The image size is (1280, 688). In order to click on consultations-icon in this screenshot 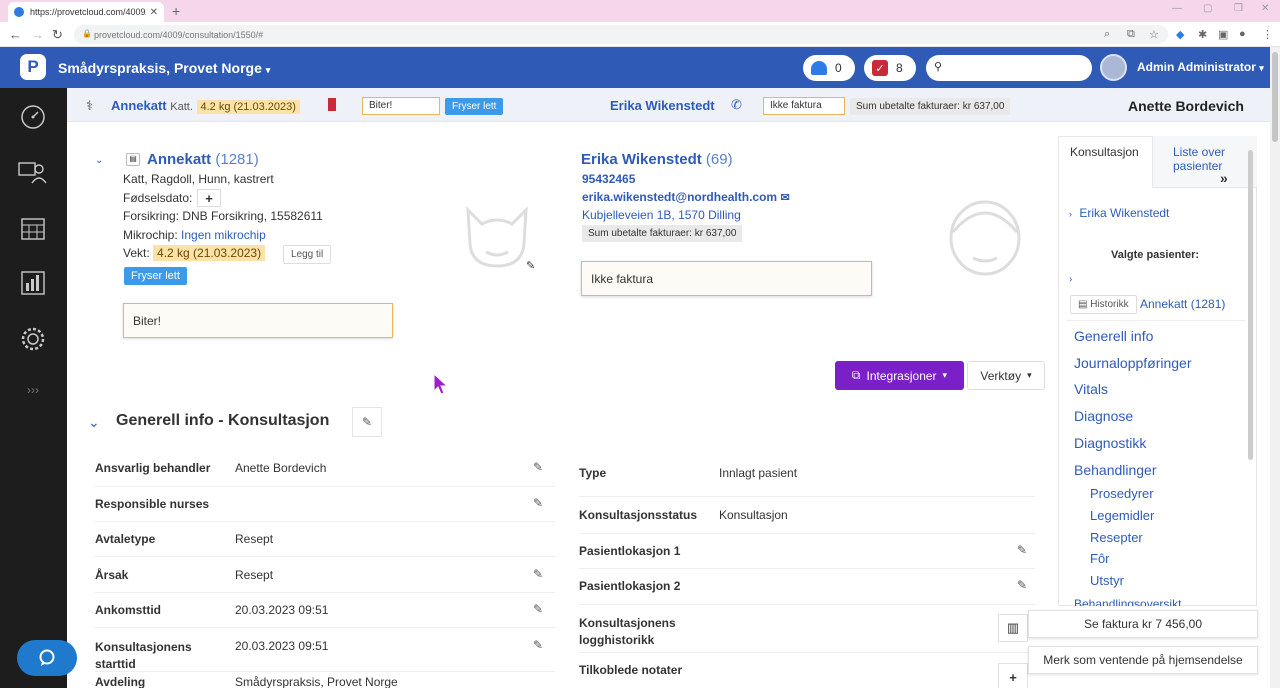, I will do `click(33, 172)`.